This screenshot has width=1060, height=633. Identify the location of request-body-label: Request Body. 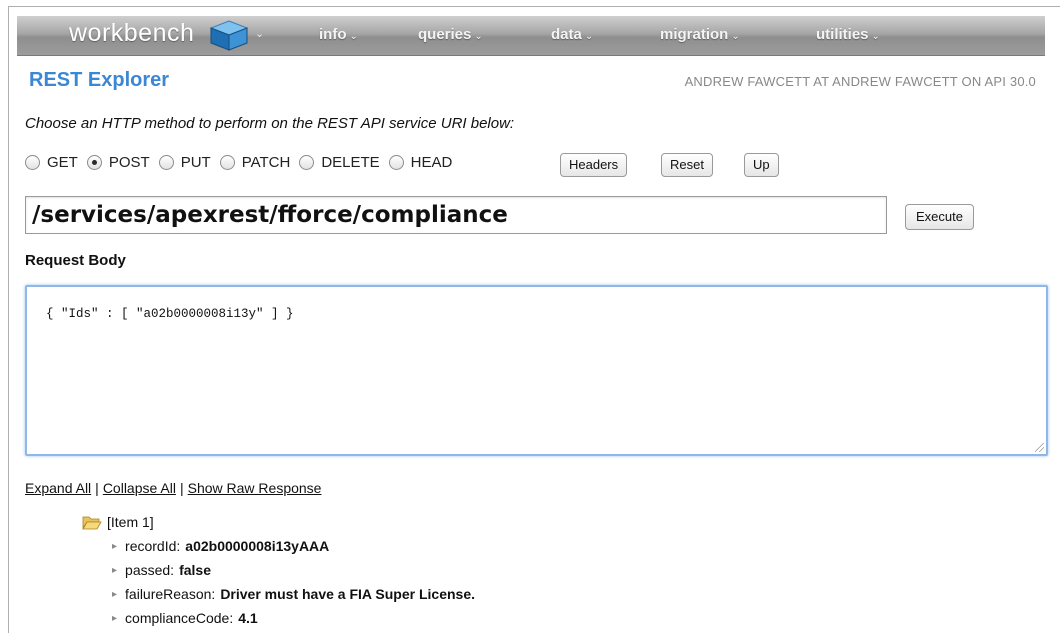
(75, 260).